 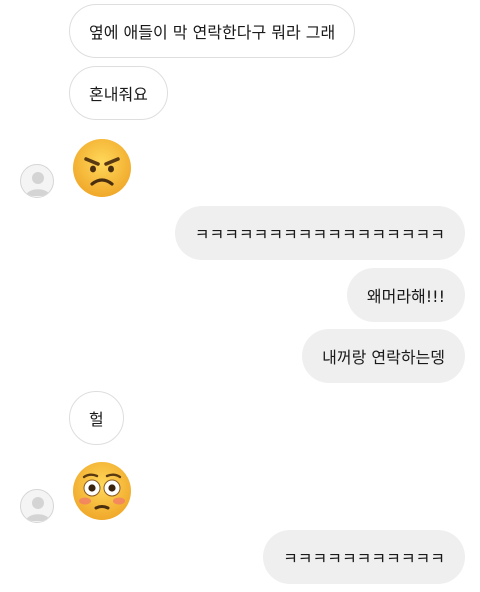 What do you see at coordinates (96, 418) in the screenshot?
I see `incoming-message: 헐` at bounding box center [96, 418].